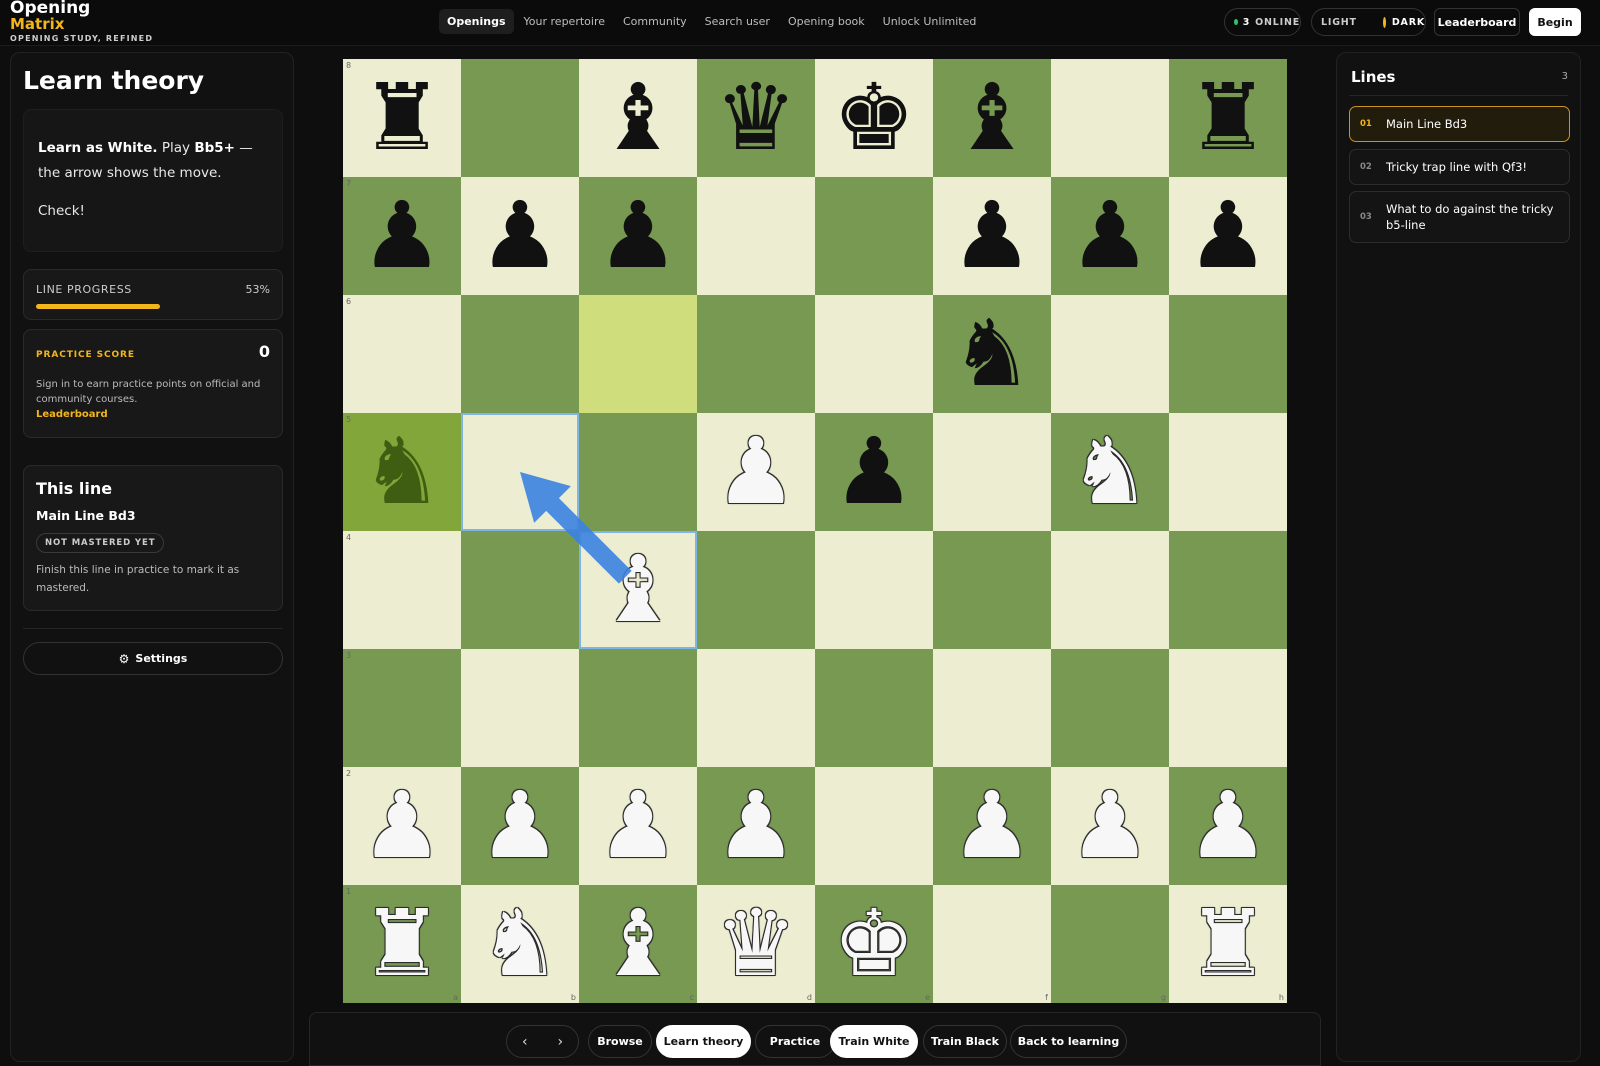 The width and height of the screenshot is (1600, 1066). Describe the element at coordinates (153, 414) in the screenshot. I see `practice-score-leaderboard-link: Leaderboard` at that location.